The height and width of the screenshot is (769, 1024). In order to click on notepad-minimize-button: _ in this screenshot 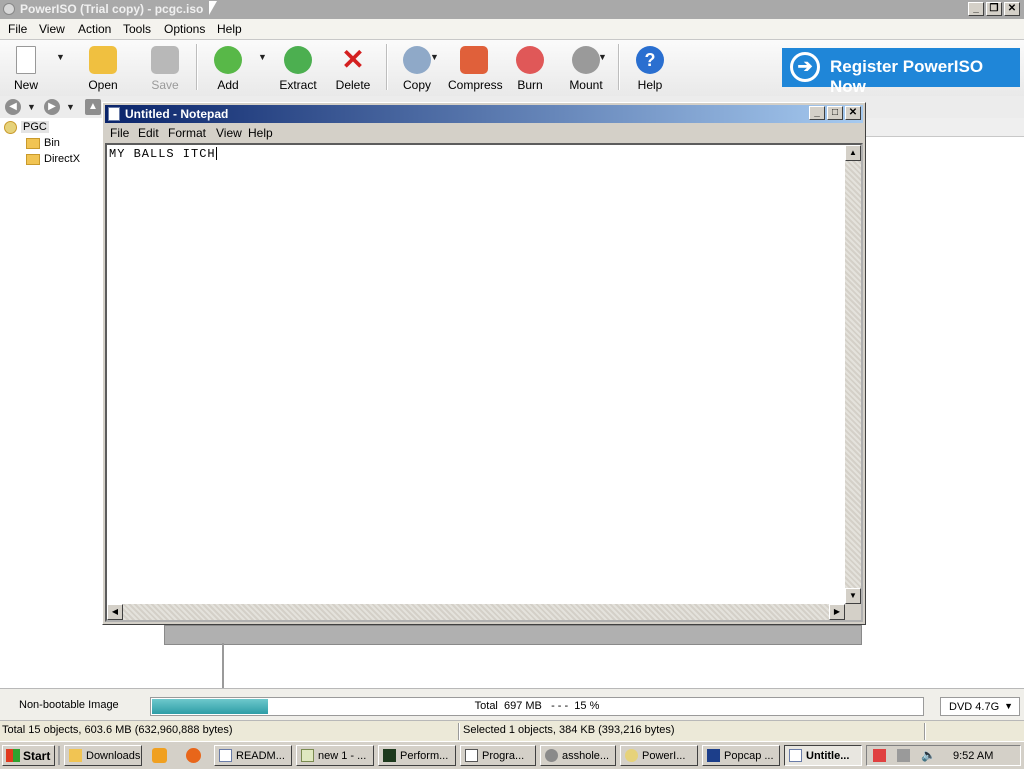, I will do `click(817, 113)`.